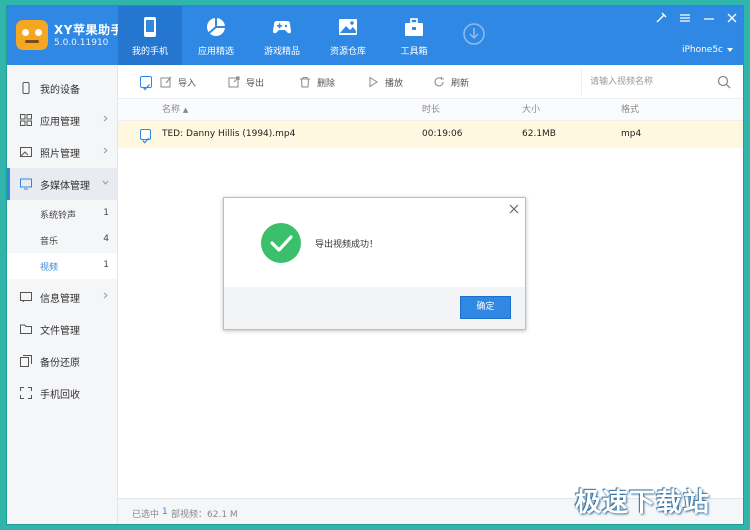 This screenshot has width=750, height=530. What do you see at coordinates (49, 242) in the screenshot?
I see `sub-item-label: 音乐` at bounding box center [49, 242].